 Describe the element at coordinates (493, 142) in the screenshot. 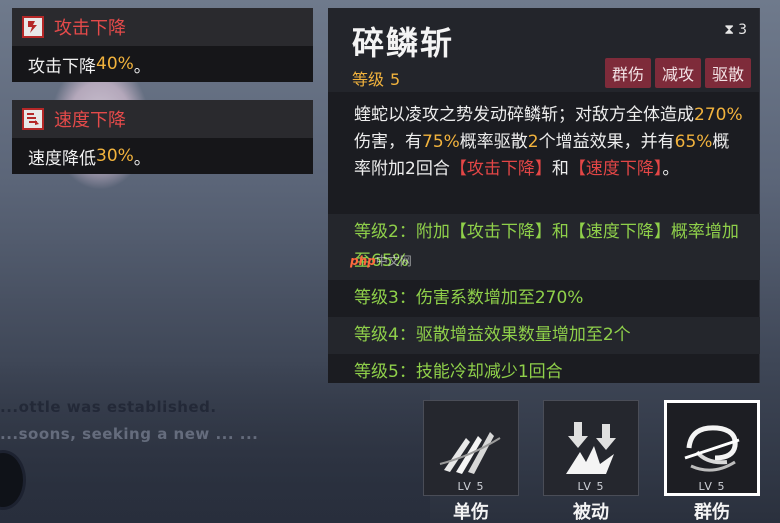

I see `desc-text: 概率驱散` at that location.